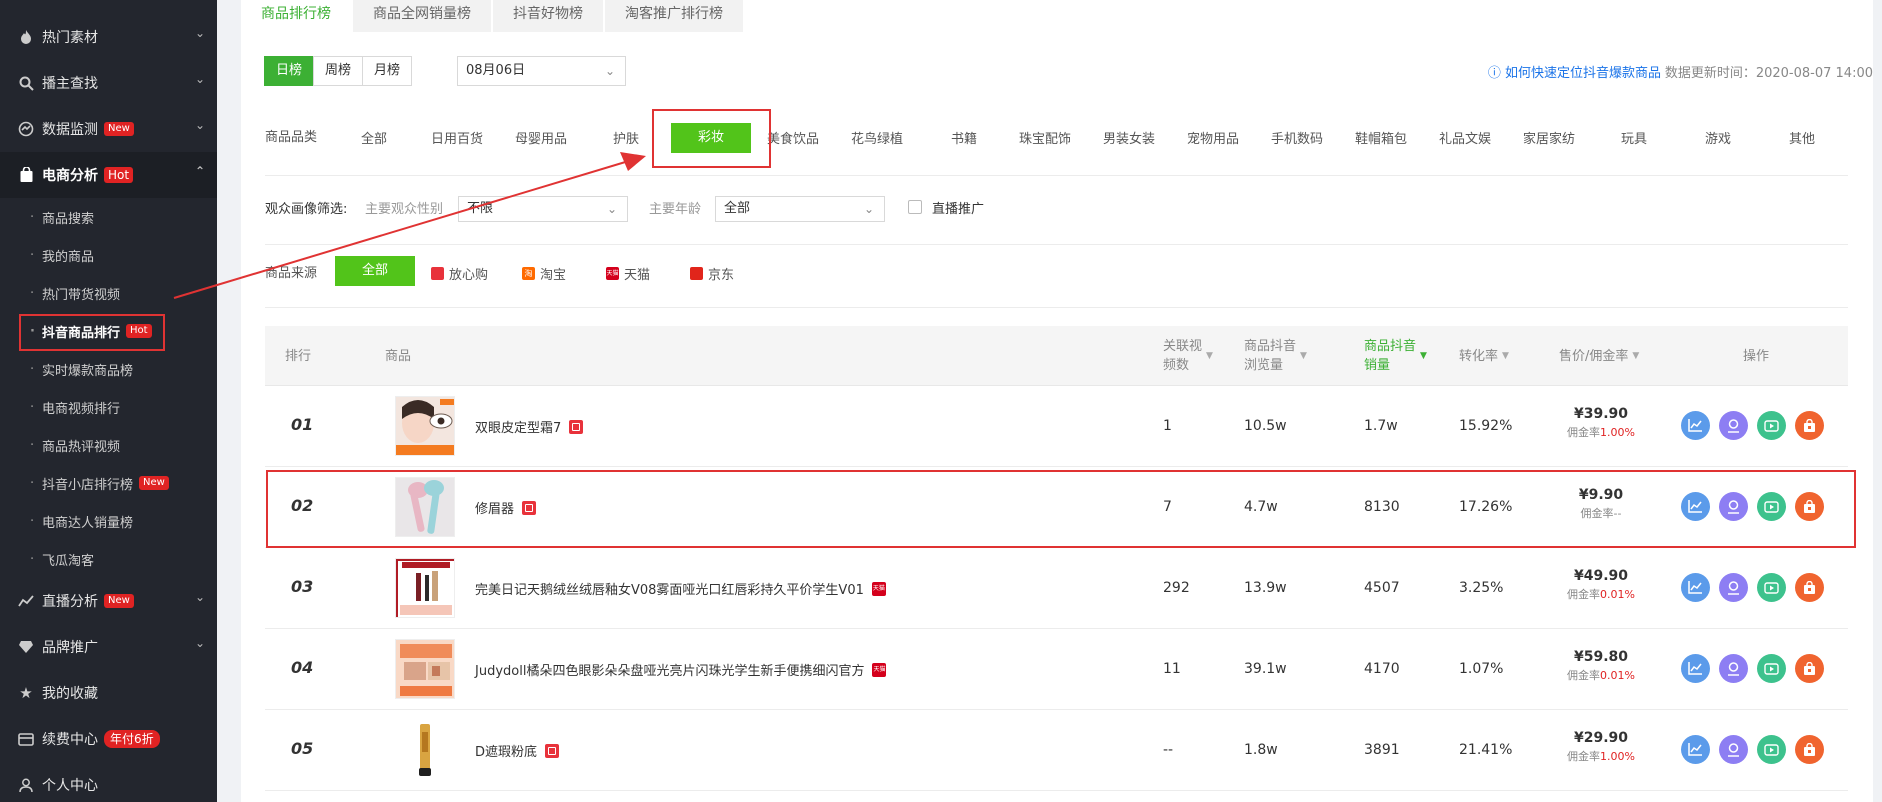 The width and height of the screenshot is (1882, 802). I want to click on fangxingou-icon, so click(529, 507).